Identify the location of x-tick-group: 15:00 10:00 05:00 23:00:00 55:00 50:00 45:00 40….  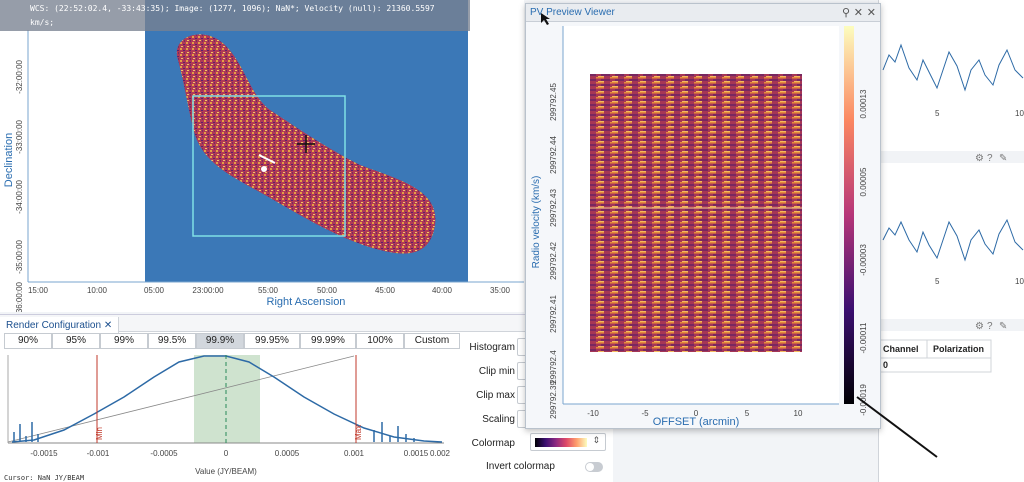
(269, 290).